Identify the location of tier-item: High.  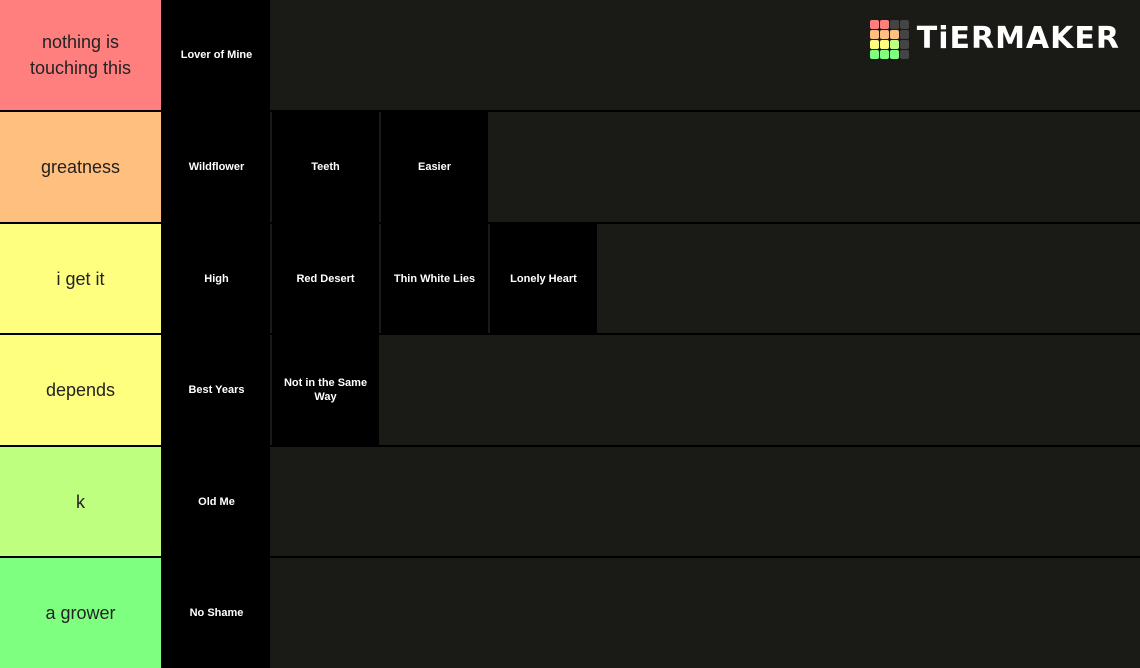
(216, 278).